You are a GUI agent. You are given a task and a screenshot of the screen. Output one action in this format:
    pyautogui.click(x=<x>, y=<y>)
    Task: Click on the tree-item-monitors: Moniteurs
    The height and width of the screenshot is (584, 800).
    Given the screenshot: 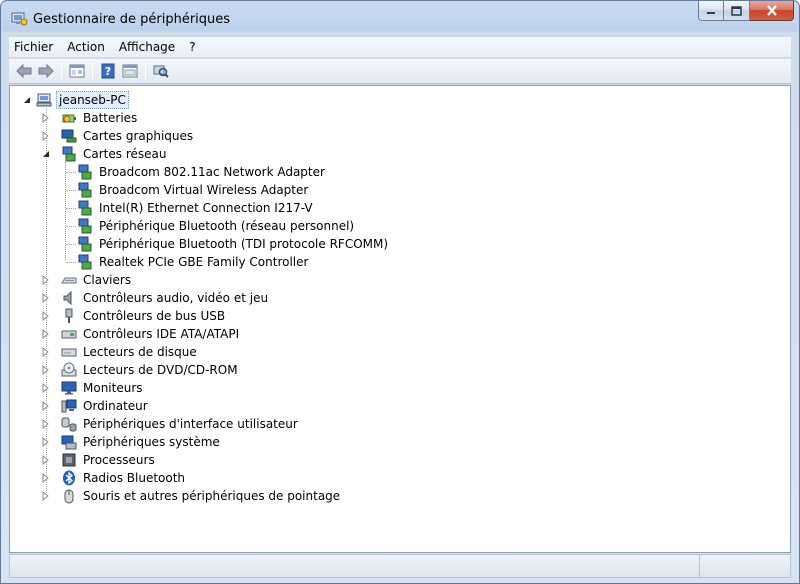 What is the action you would take?
    pyautogui.click(x=93, y=388)
    